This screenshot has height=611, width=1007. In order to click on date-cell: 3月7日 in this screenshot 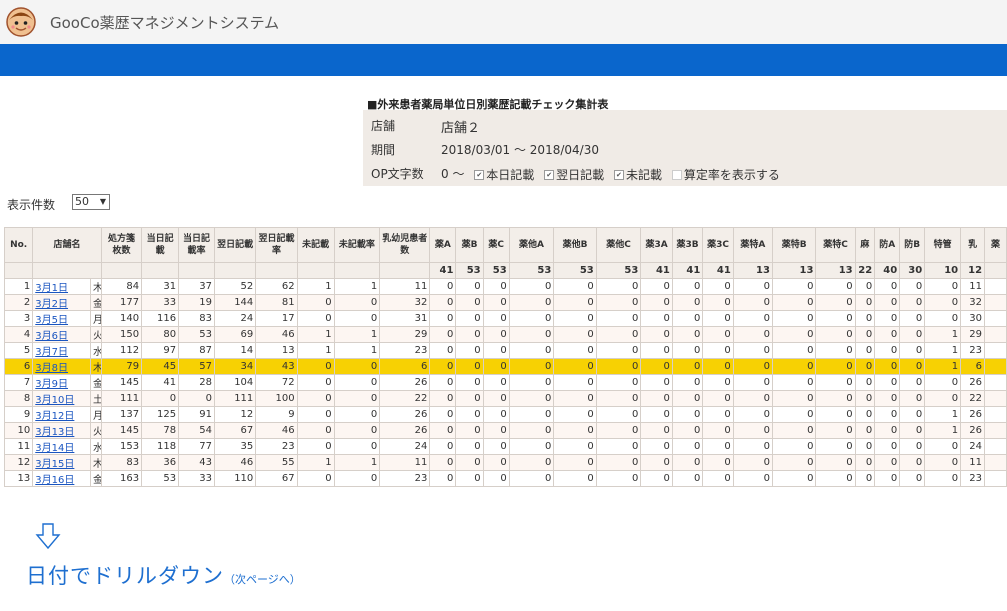, I will do `click(61, 350)`.